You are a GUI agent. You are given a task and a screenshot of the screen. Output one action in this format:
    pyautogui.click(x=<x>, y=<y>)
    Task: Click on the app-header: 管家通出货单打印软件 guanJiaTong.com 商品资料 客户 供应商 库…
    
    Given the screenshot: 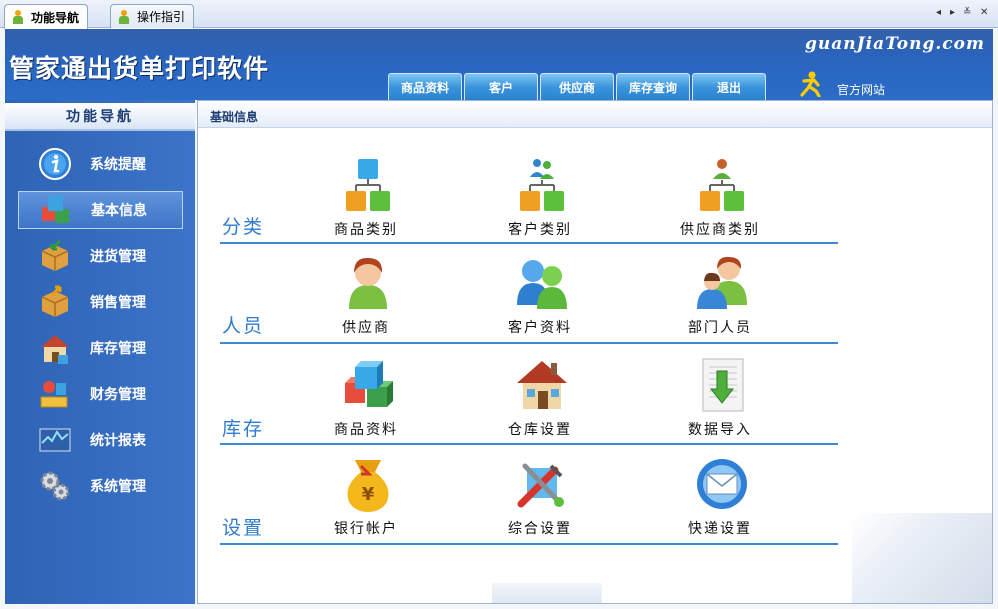 What is the action you would take?
    pyautogui.click(x=499, y=64)
    